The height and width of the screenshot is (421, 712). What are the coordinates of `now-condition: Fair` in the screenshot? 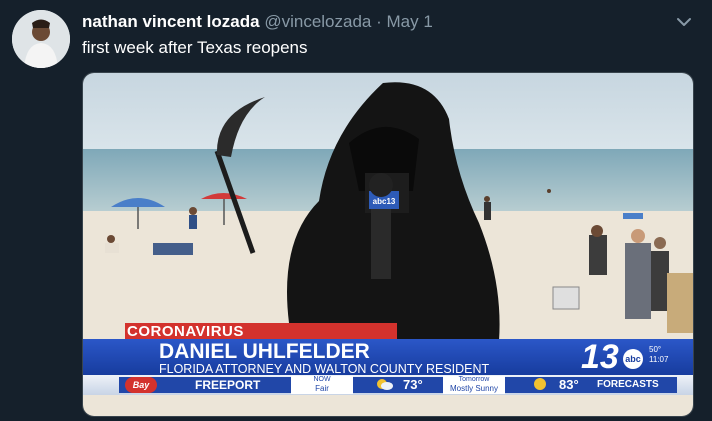 It's located at (322, 388).